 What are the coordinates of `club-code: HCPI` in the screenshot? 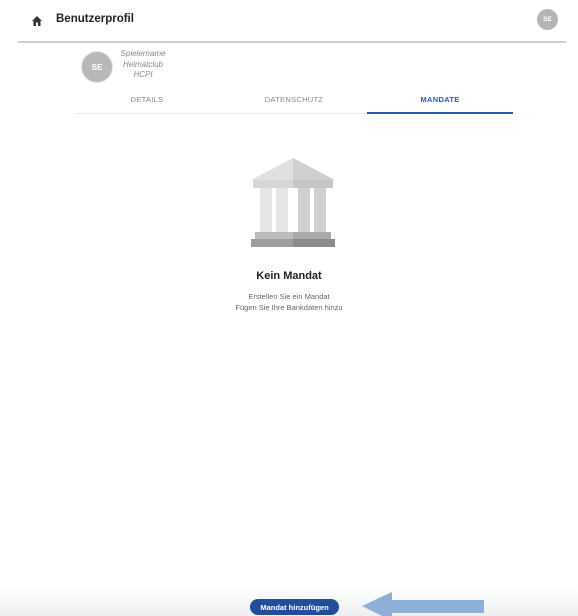 It's located at (143, 74).